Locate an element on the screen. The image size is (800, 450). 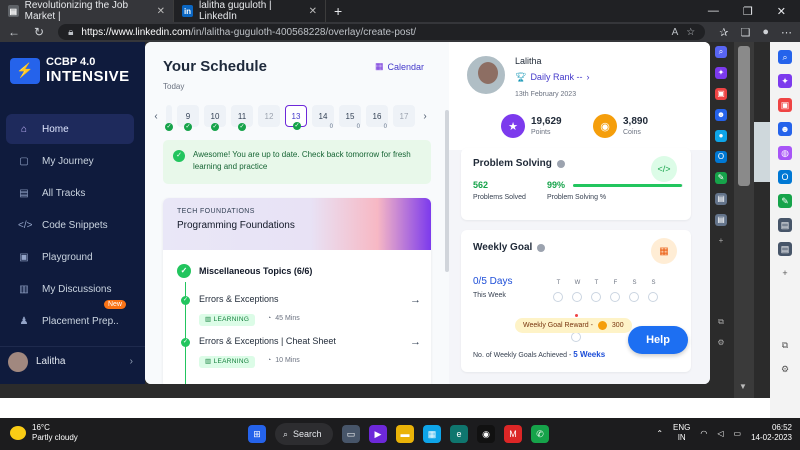
task-view-icon: ▭ is located at coordinates (351, 434).